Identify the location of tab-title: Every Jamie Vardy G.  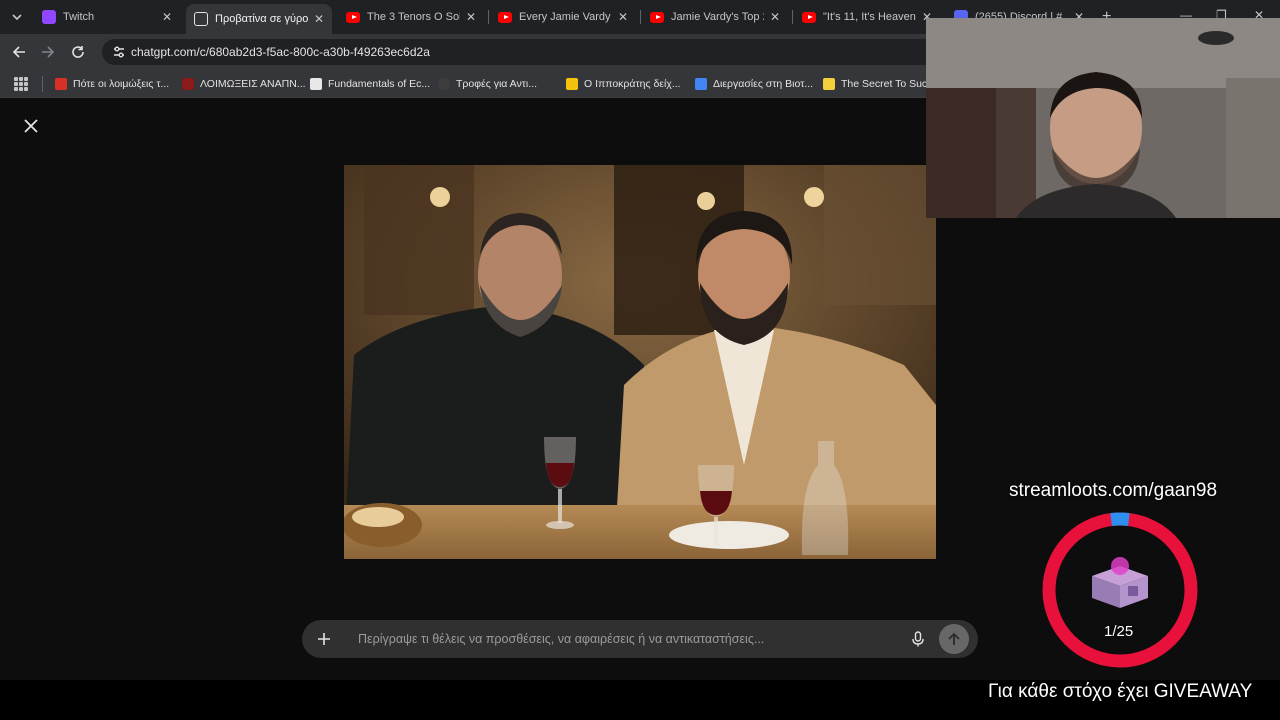
(565, 17).